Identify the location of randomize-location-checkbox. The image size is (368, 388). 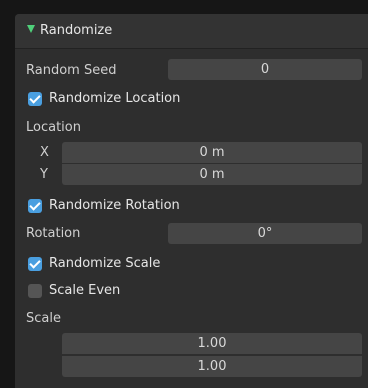
(35, 99).